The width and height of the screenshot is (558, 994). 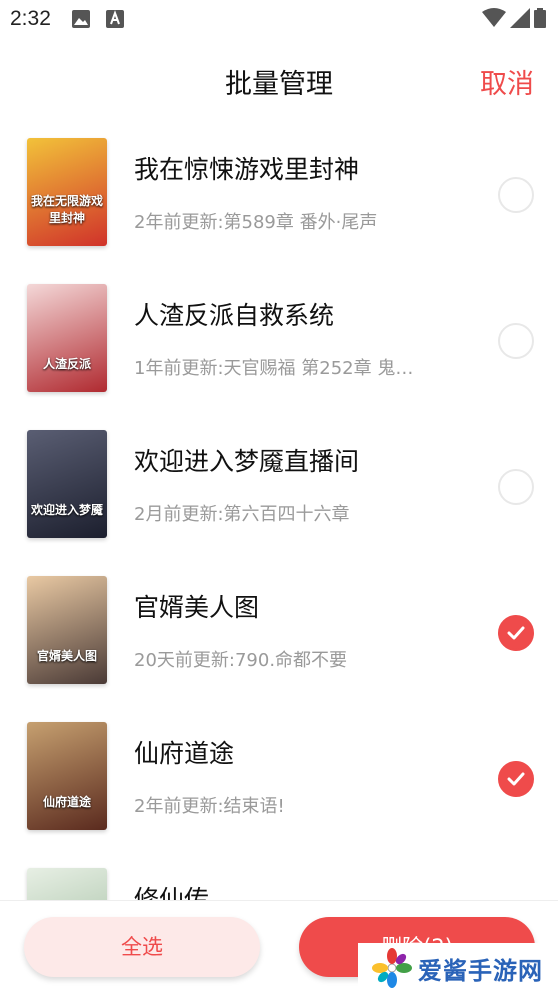 What do you see at coordinates (67, 338) in the screenshot?
I see `book-cover: 人渣反派` at bounding box center [67, 338].